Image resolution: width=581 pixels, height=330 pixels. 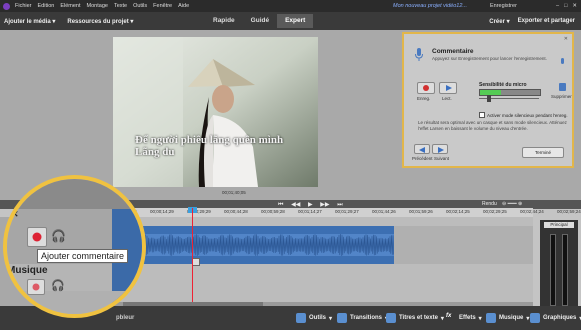 What do you see at coordinates (562, 87) in the screenshot?
I see `trash-icon` at bounding box center [562, 87].